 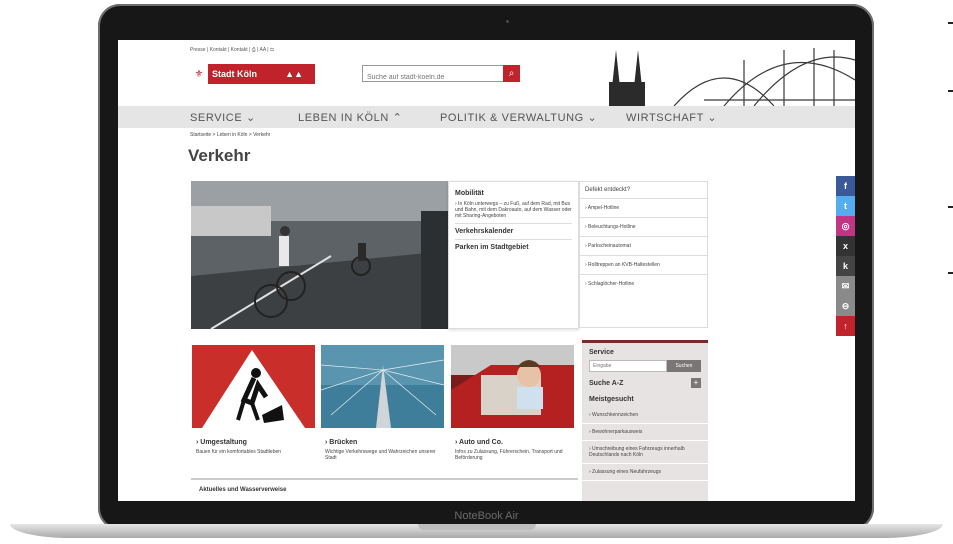 I want to click on link-zulassung: › Zulassung eines Neufahrzeugs, so click(x=645, y=472).